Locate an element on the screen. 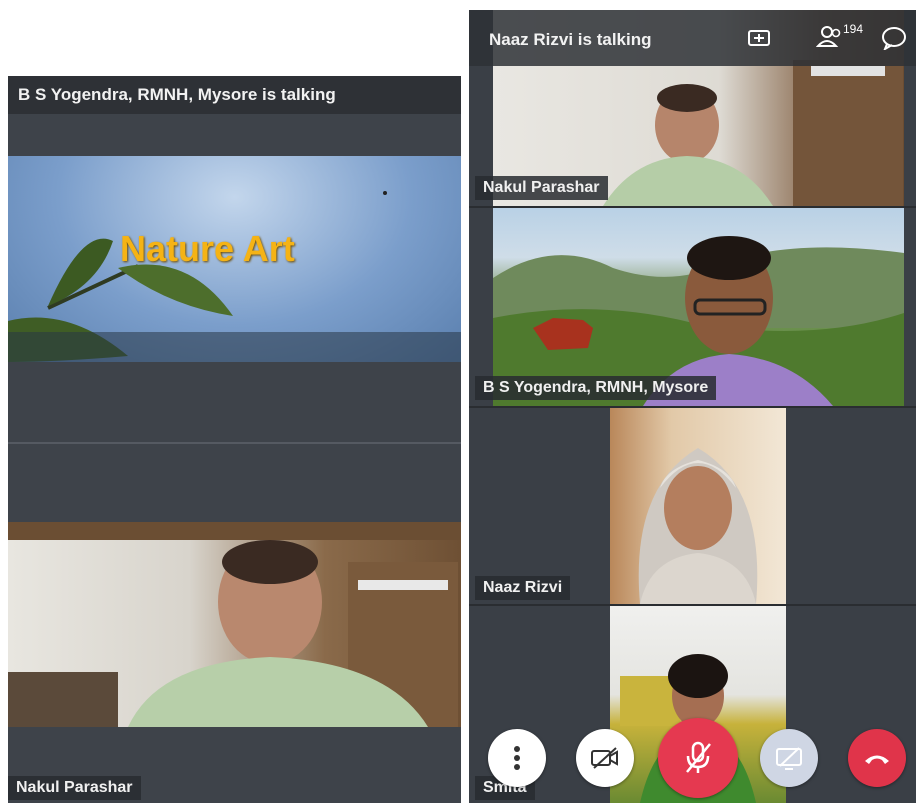 The image size is (916, 803). camera-off-icon is located at coordinates (604, 758).